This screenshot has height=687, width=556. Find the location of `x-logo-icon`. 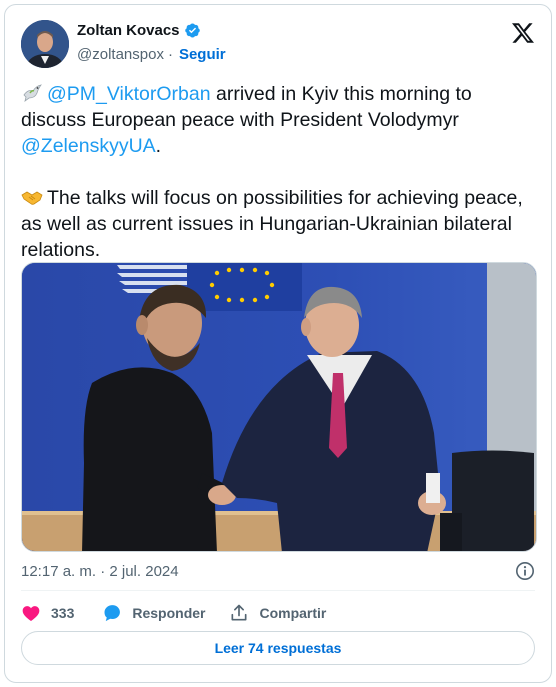

x-logo-icon is located at coordinates (523, 33).